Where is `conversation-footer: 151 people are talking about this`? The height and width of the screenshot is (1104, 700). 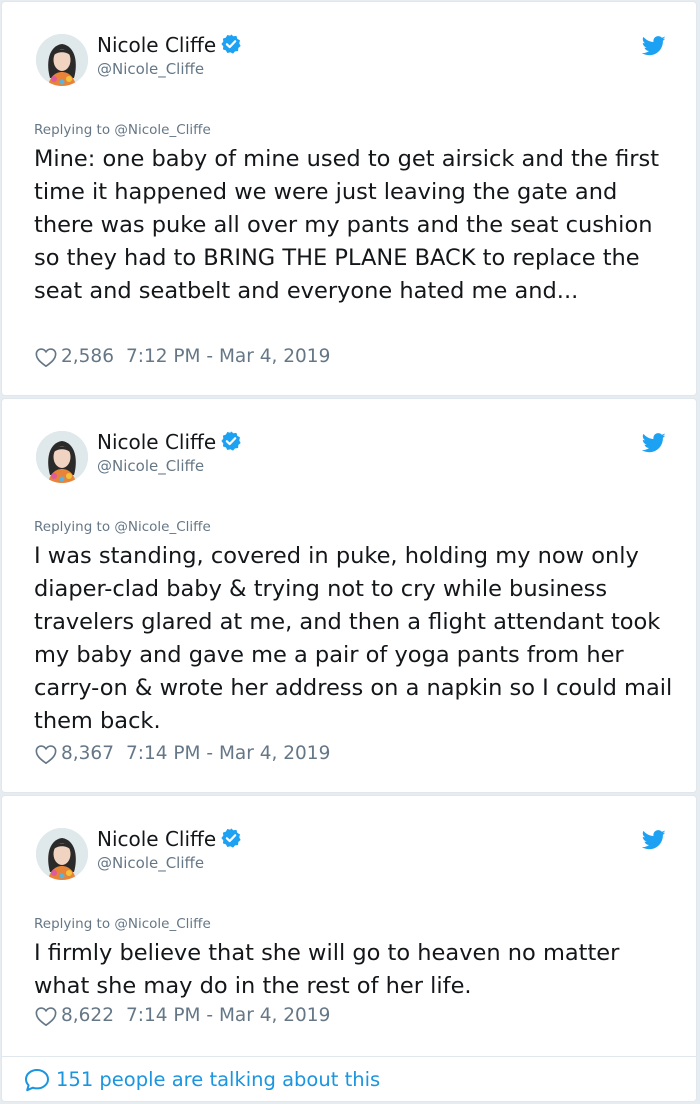 conversation-footer: 151 people are talking about this is located at coordinates (349, 1079).